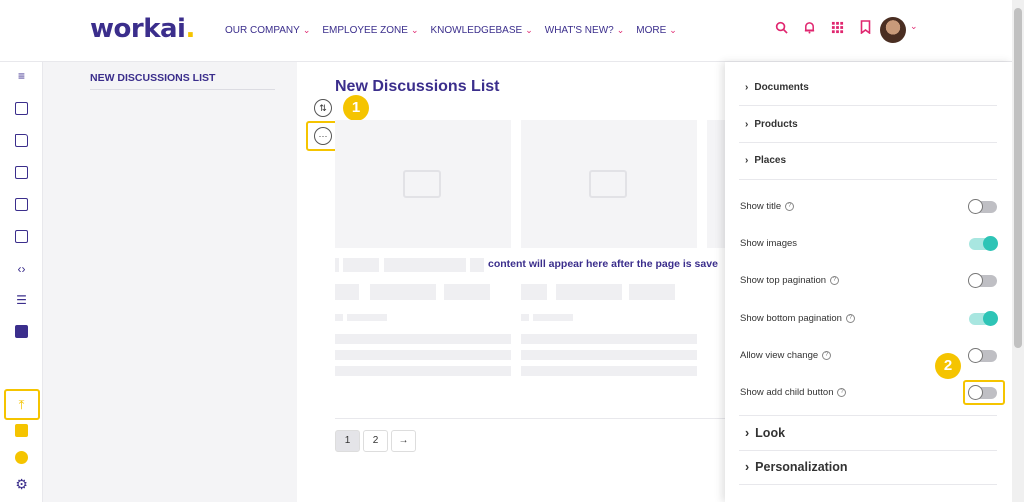 Image resolution: width=1024 pixels, height=502 pixels. Describe the element at coordinates (793, 392) in the screenshot. I see `toggle-label-show-add-child-button: Show add child button?` at that location.